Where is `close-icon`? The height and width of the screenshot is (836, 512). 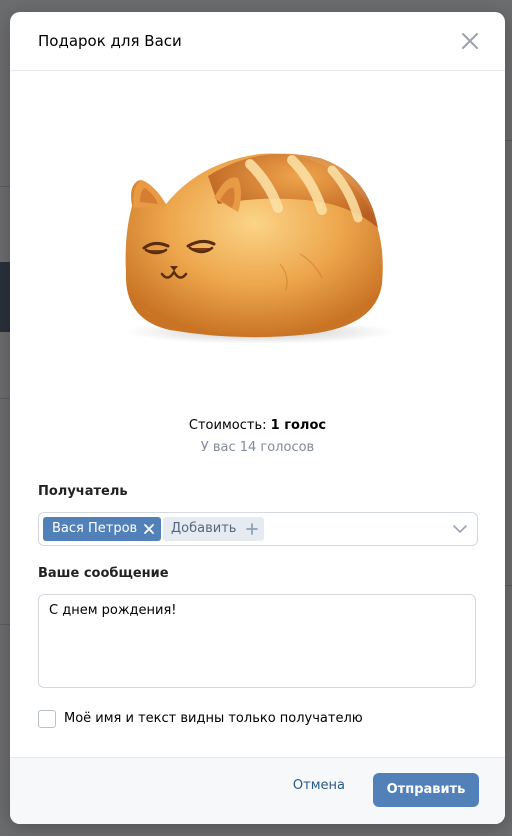
close-icon is located at coordinates (470, 41).